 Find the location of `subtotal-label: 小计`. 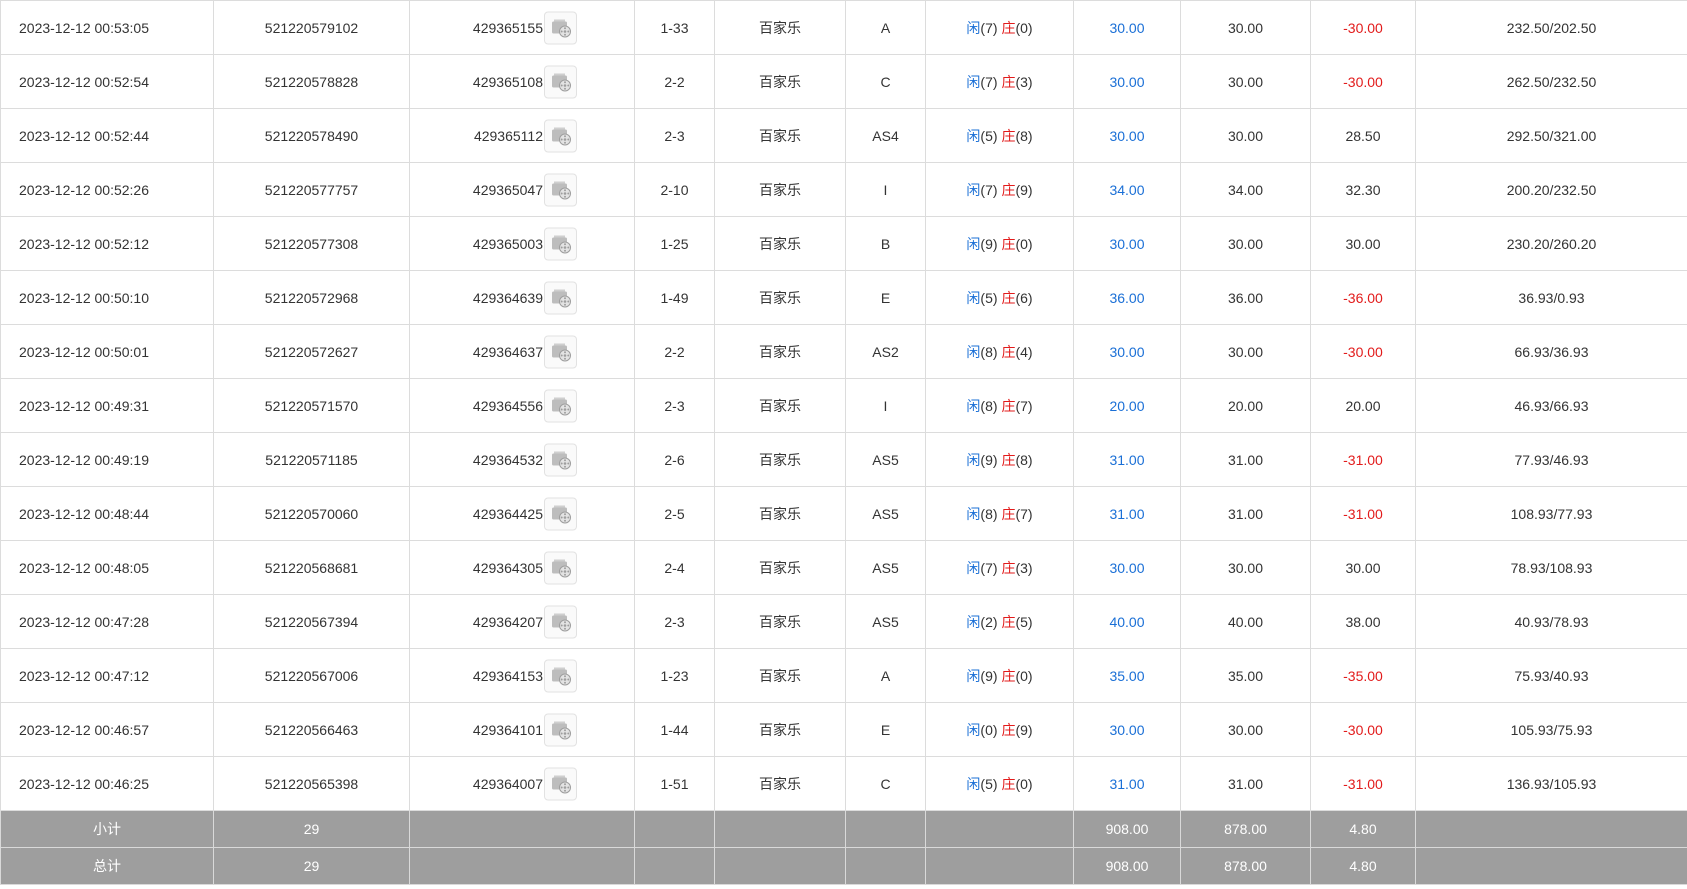

subtotal-label: 小计 is located at coordinates (107, 829).